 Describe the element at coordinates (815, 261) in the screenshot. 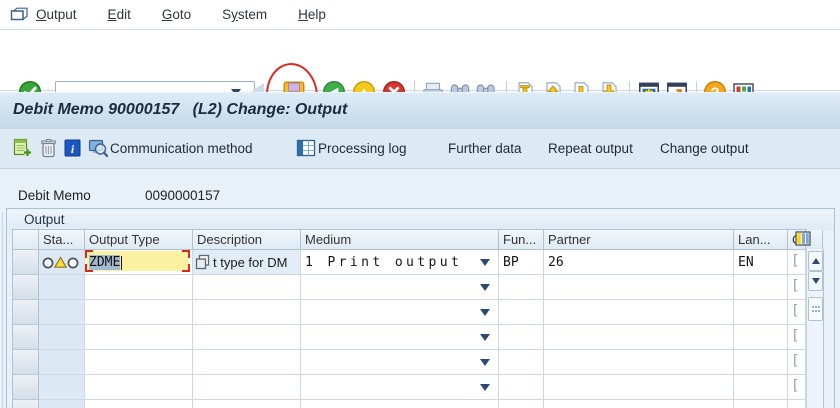

I see `scroll-up-icon` at that location.